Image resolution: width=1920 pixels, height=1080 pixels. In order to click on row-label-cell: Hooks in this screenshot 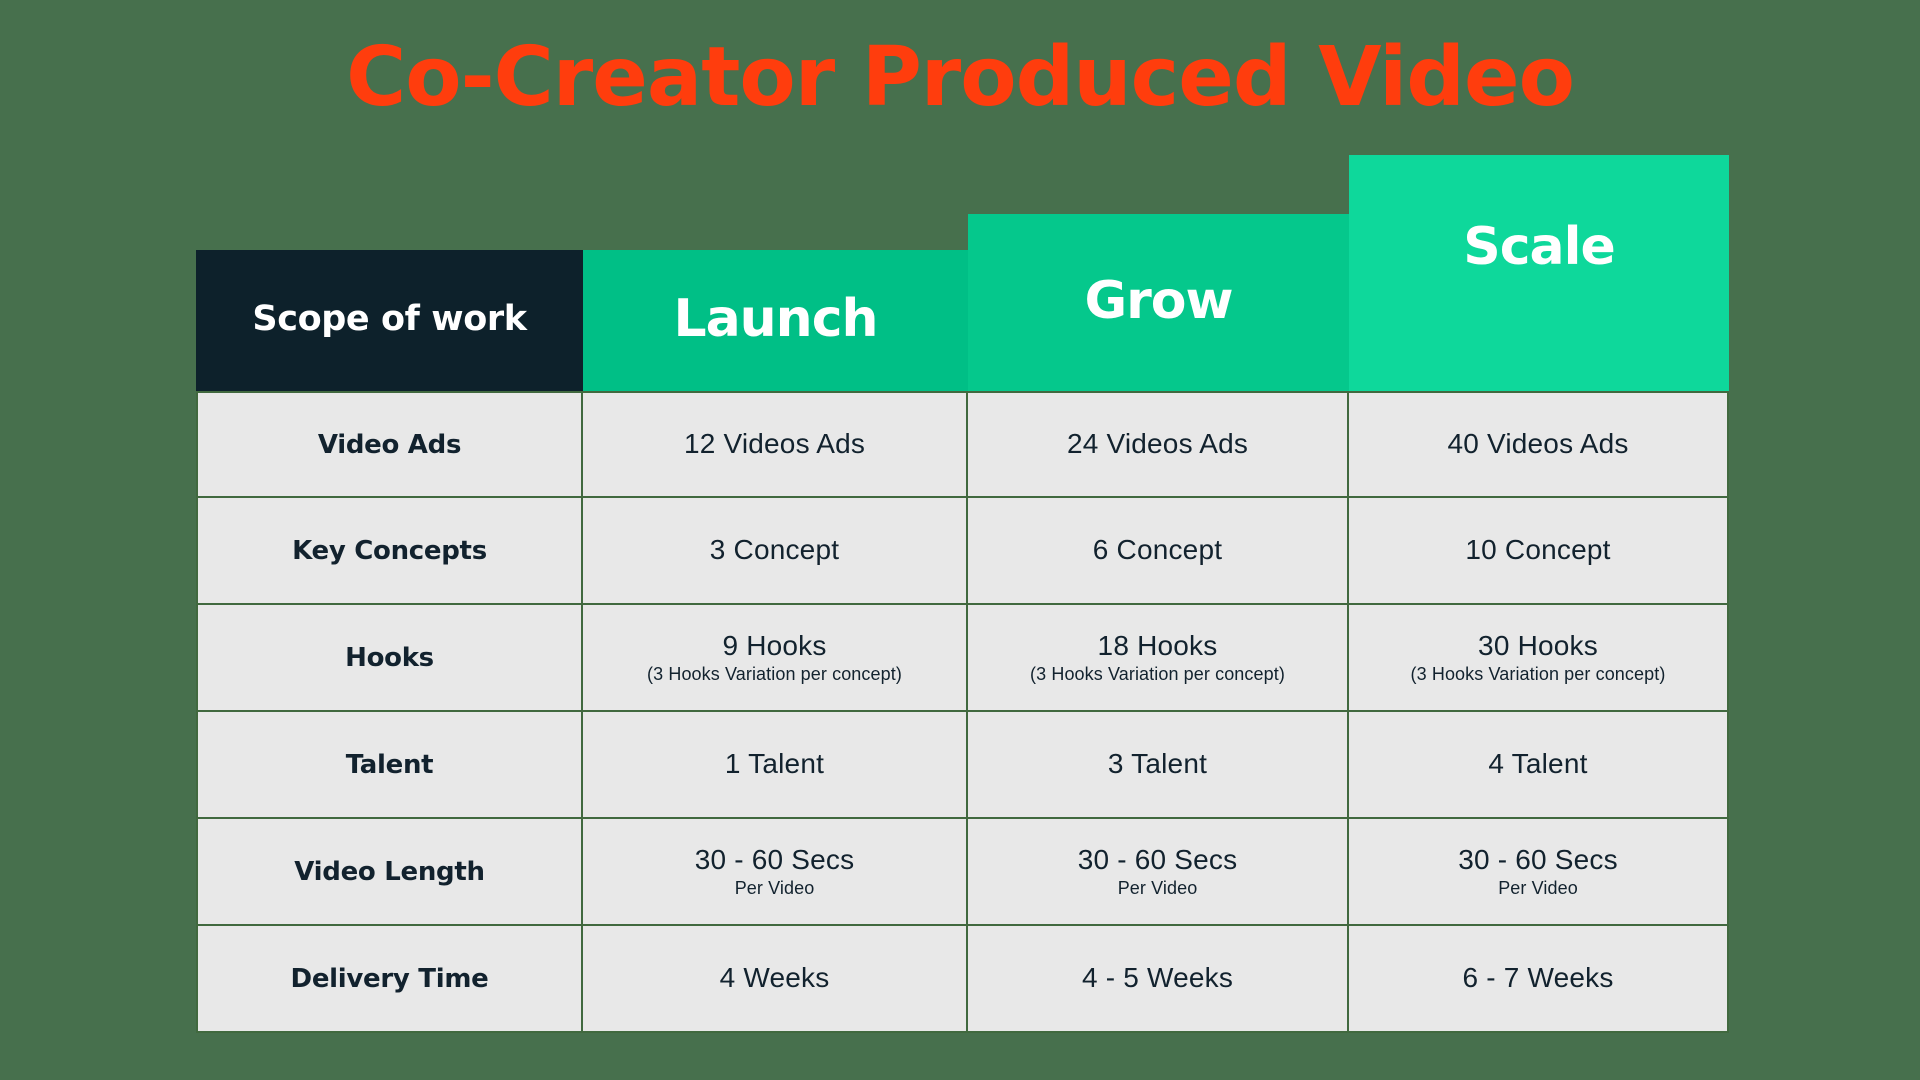, I will do `click(389, 658)`.